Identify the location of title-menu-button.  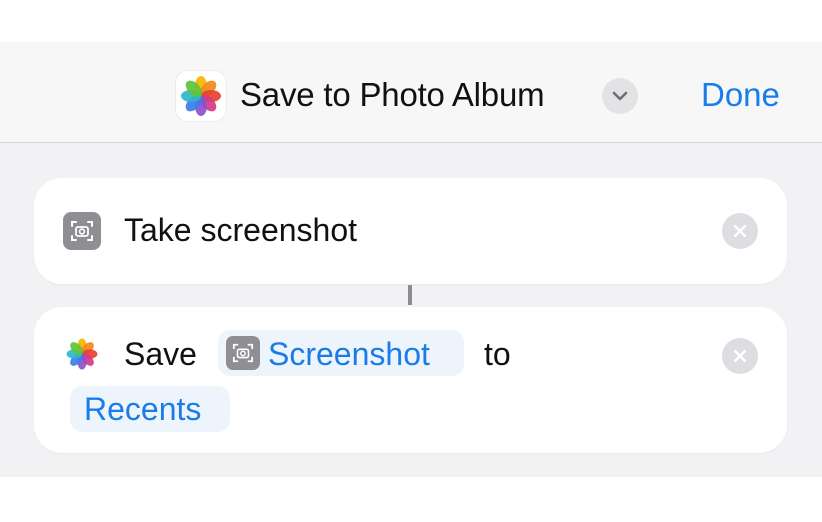
(620, 96).